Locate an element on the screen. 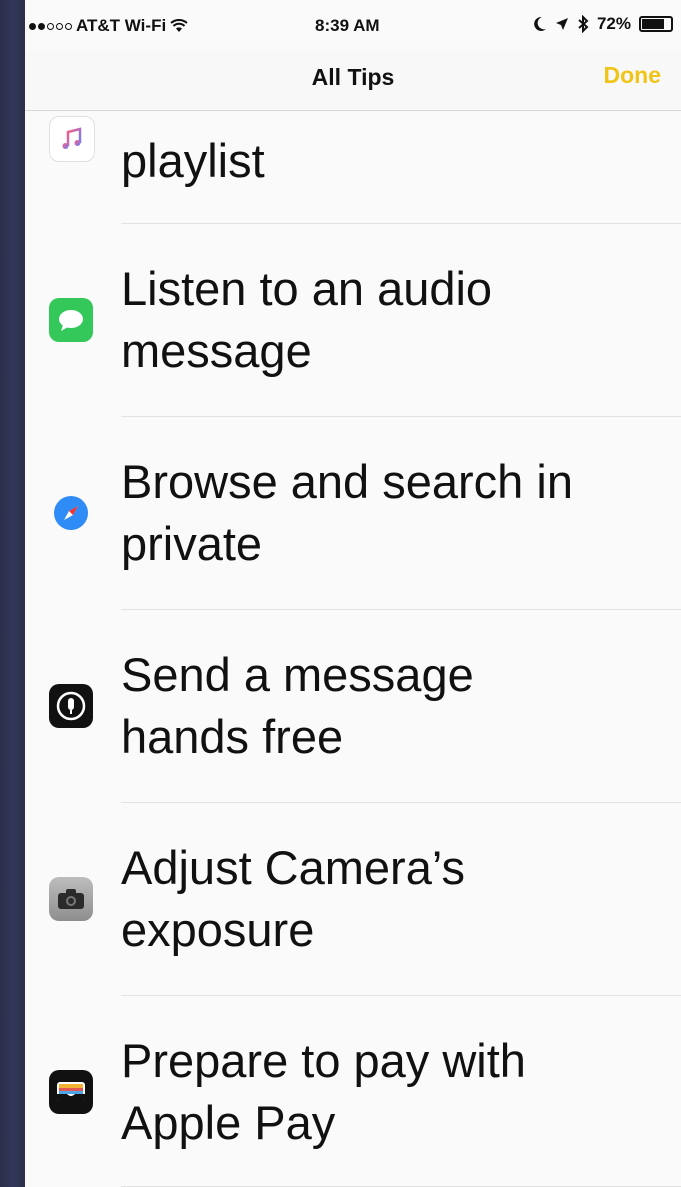  safari-icon is located at coordinates (71, 513).